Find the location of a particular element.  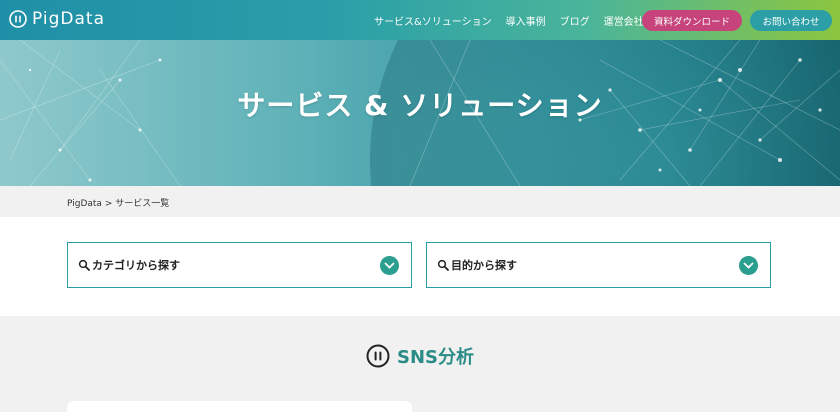

service-card is located at coordinates (239, 406).